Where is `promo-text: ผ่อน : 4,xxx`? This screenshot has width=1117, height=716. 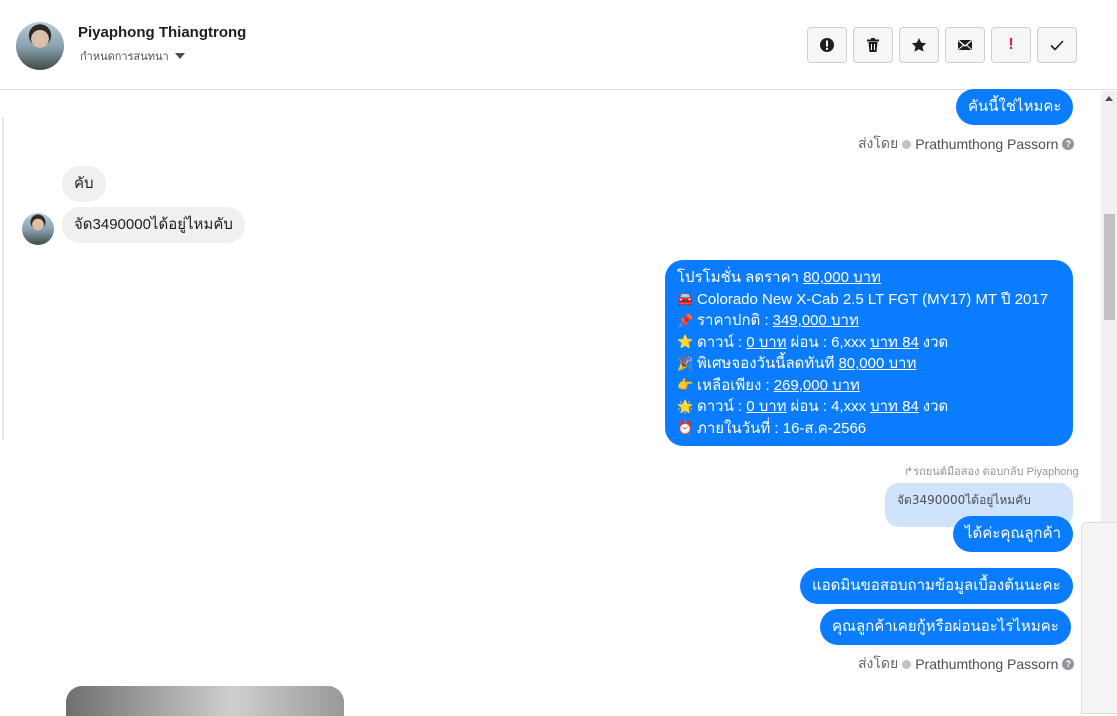
promo-text: ผ่อน : 4,xxx is located at coordinates (828, 406).